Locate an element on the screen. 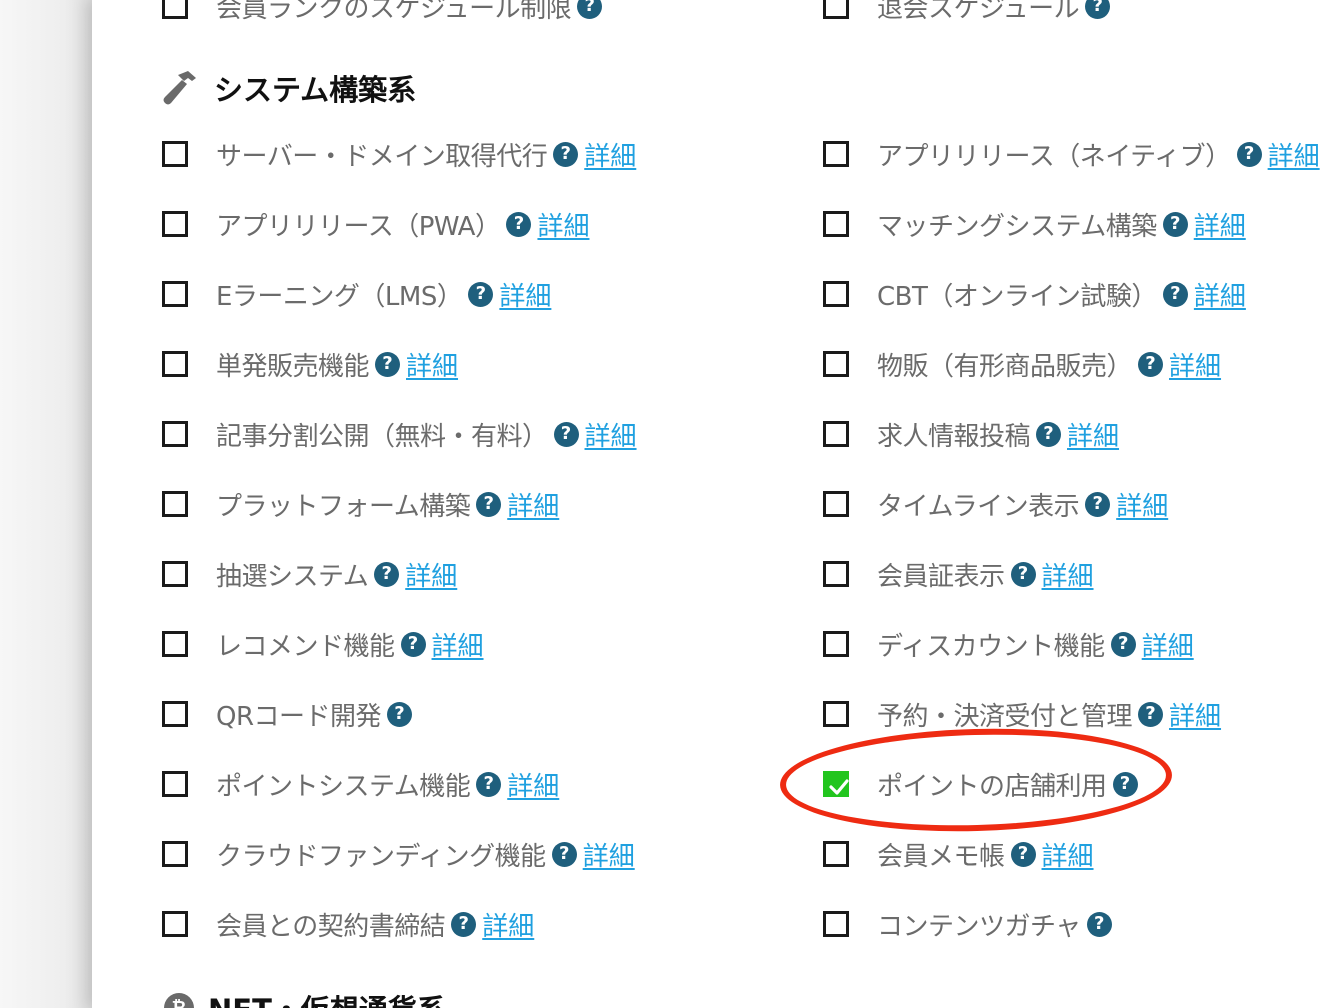 The height and width of the screenshot is (1008, 1338). option-row: Eラーニング（LMS）? 詳細 is located at coordinates (356, 294).